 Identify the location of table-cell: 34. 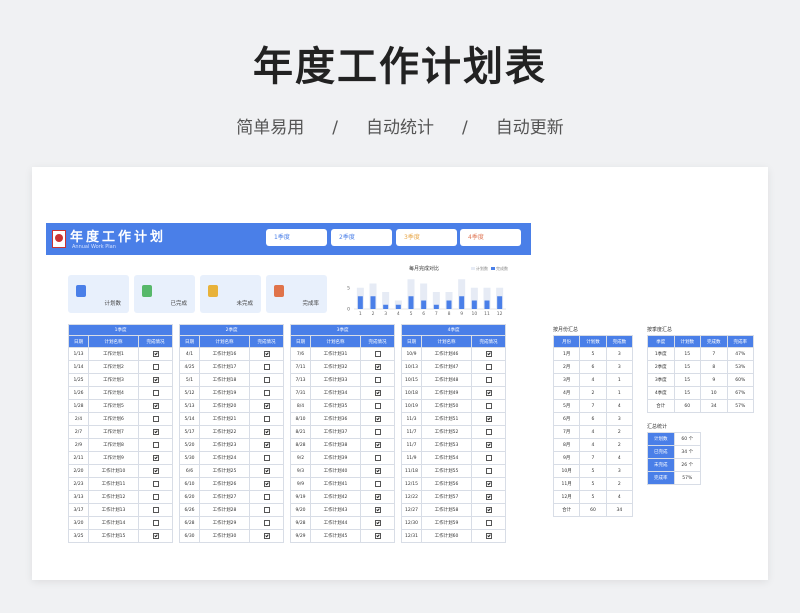
(619, 510).